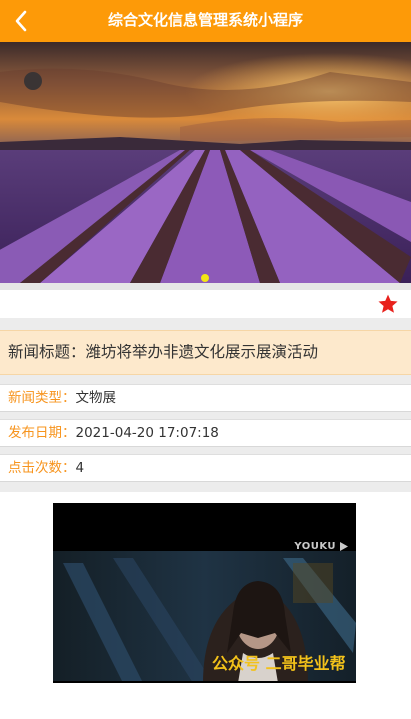 The width and height of the screenshot is (411, 719). What do you see at coordinates (147, 433) in the screenshot?
I see `publish-date-value: 2021-04-20 17:07:18` at bounding box center [147, 433].